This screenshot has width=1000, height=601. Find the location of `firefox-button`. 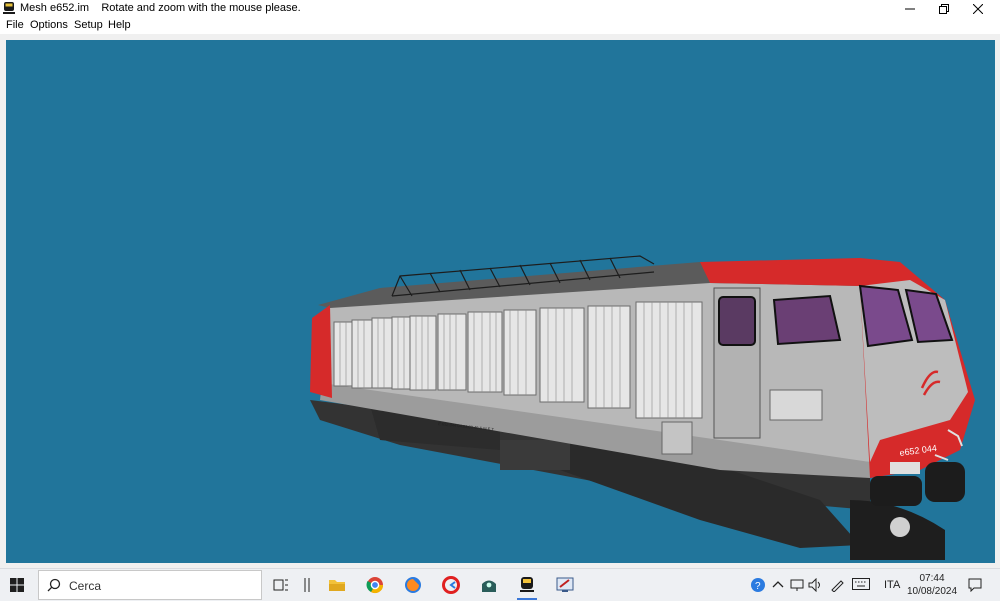

firefox-button is located at coordinates (413, 585).